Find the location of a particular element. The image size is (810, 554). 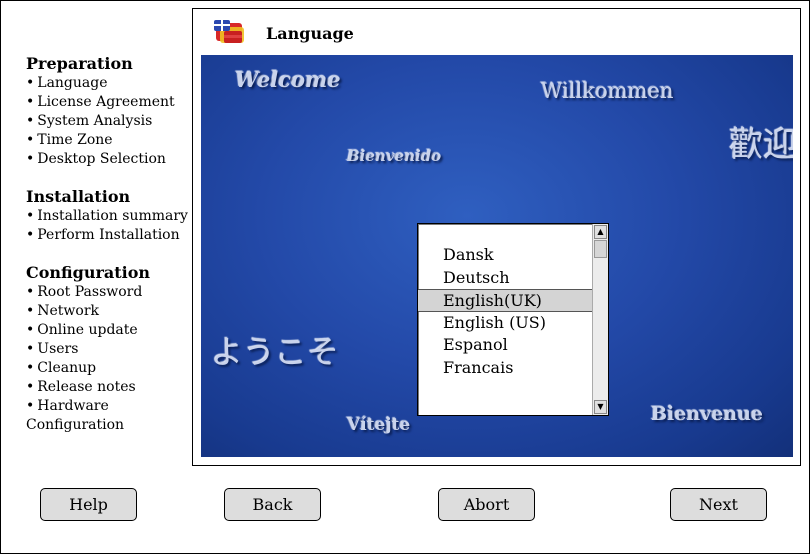

welcome-word-japanese: ようこそ is located at coordinates (275, 352).